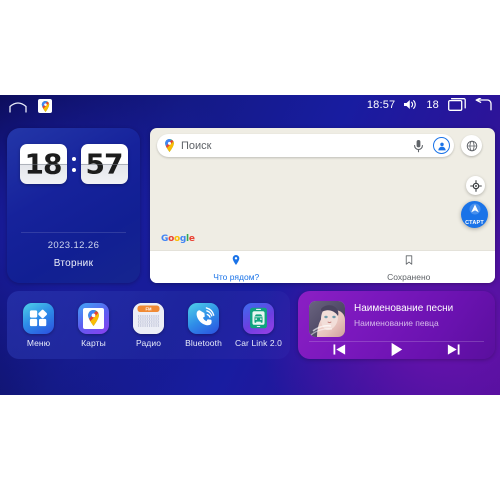 The image size is (500, 500). What do you see at coordinates (196, 145) in the screenshot?
I see `search-placeholder: Поиск` at bounding box center [196, 145].